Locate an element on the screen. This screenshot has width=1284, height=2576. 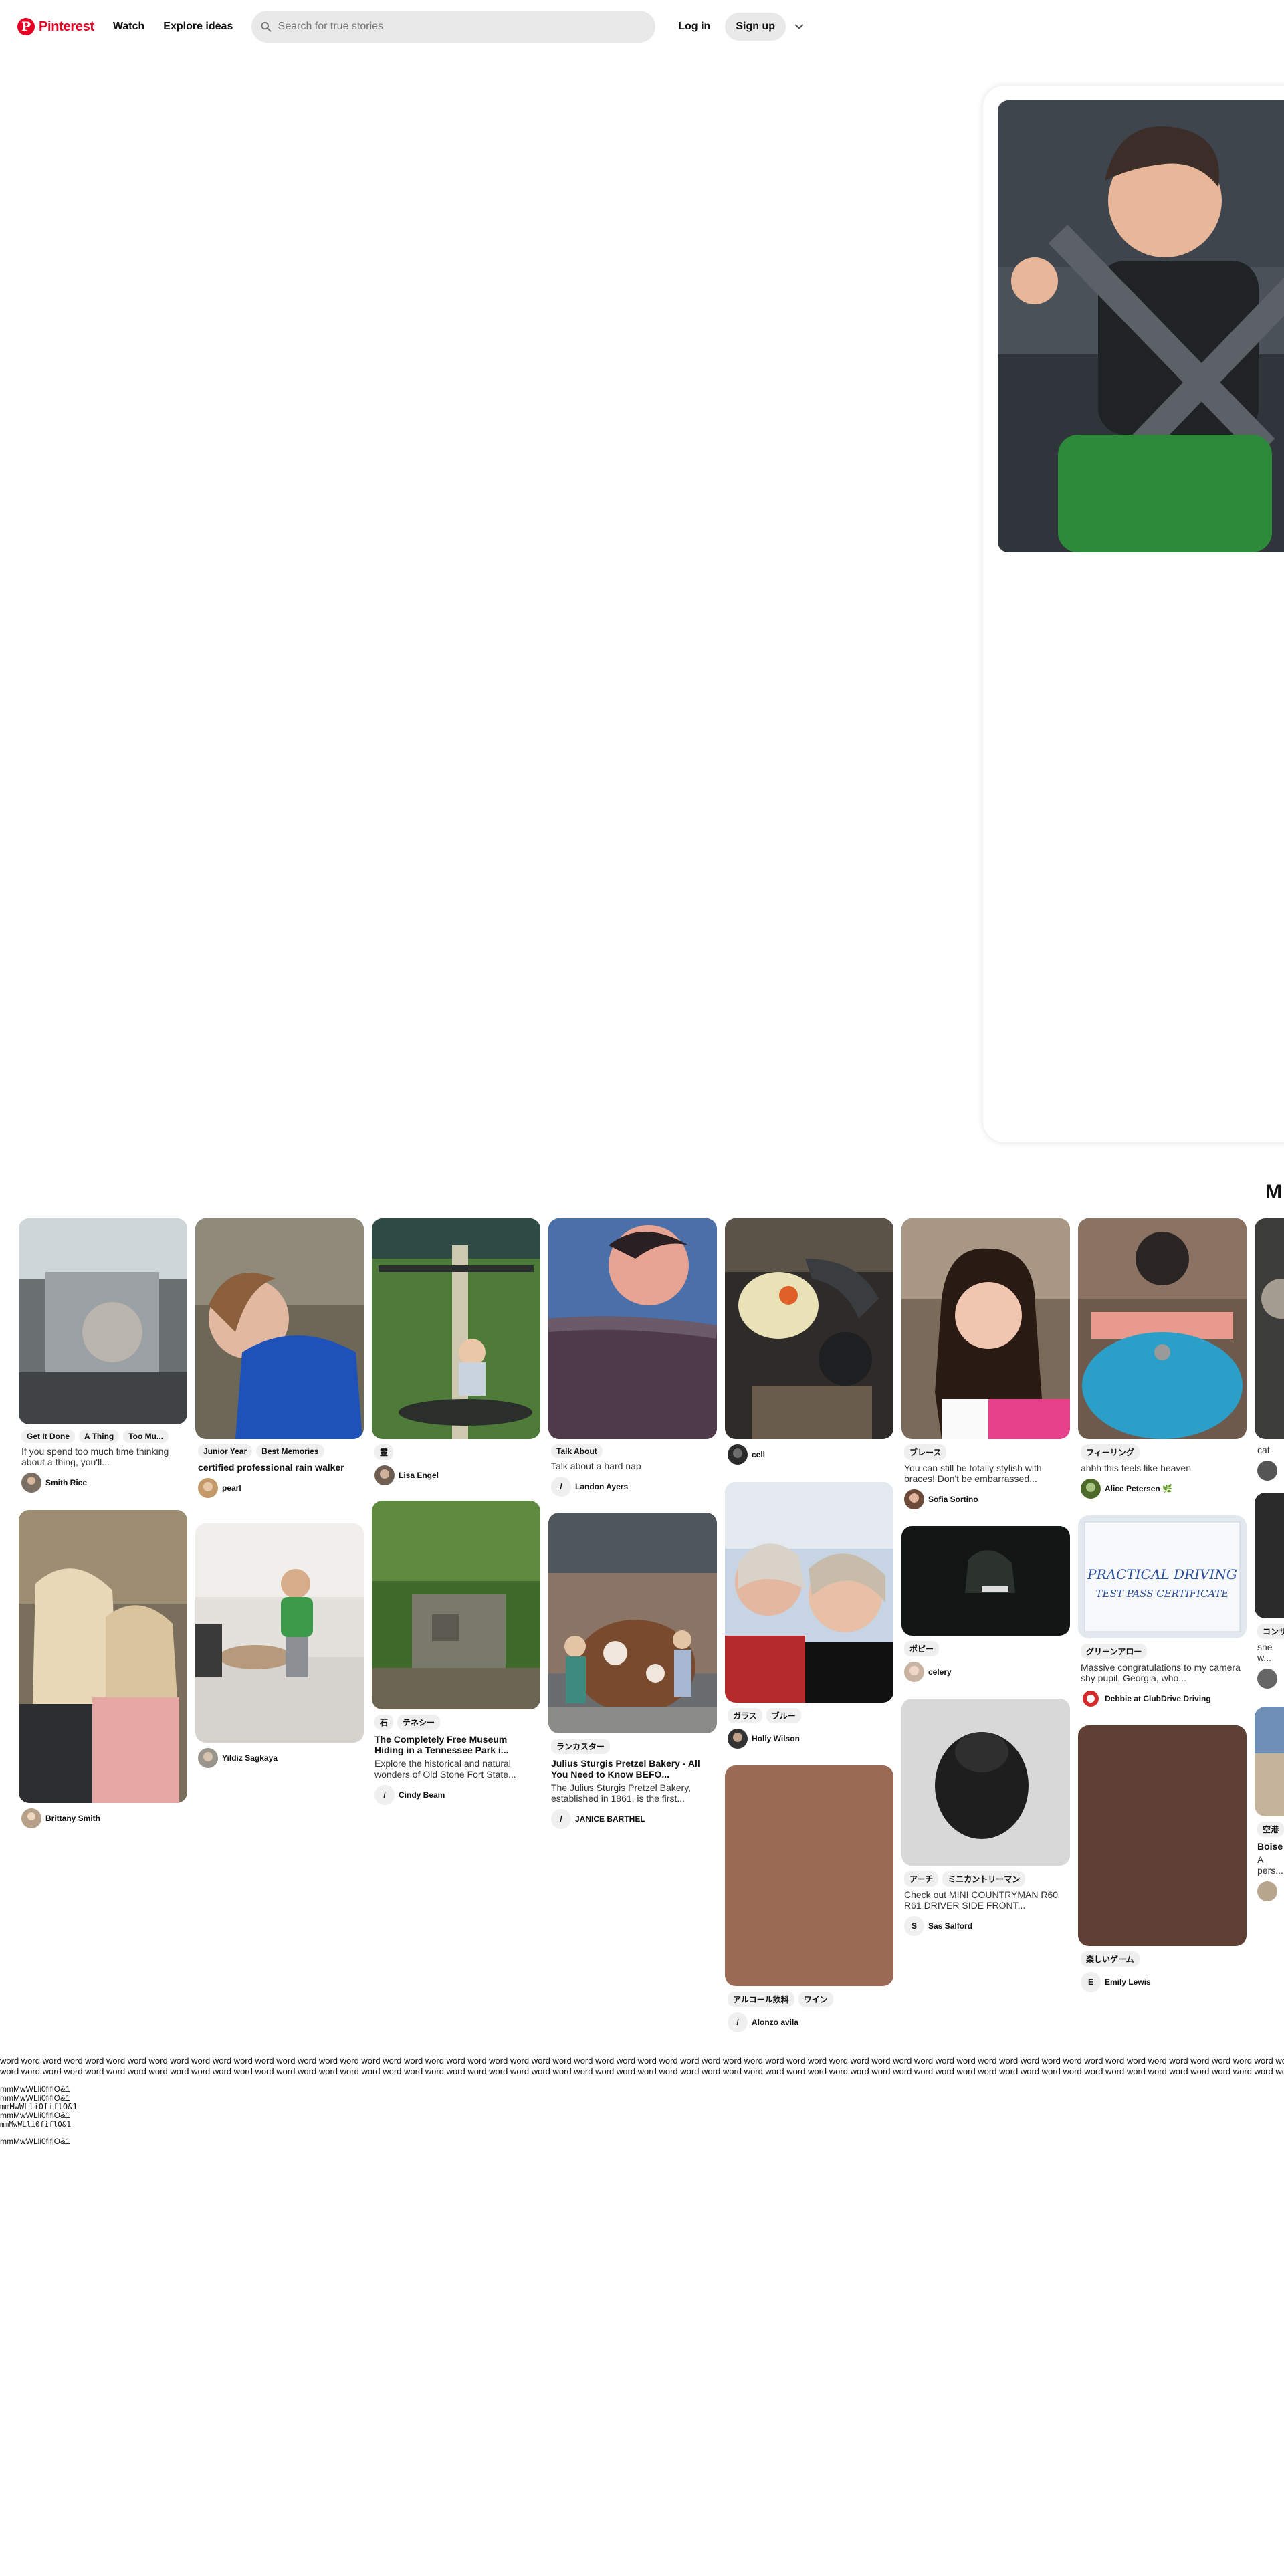
pin-user: S Sas Salford is located at coordinates (985, 1926).